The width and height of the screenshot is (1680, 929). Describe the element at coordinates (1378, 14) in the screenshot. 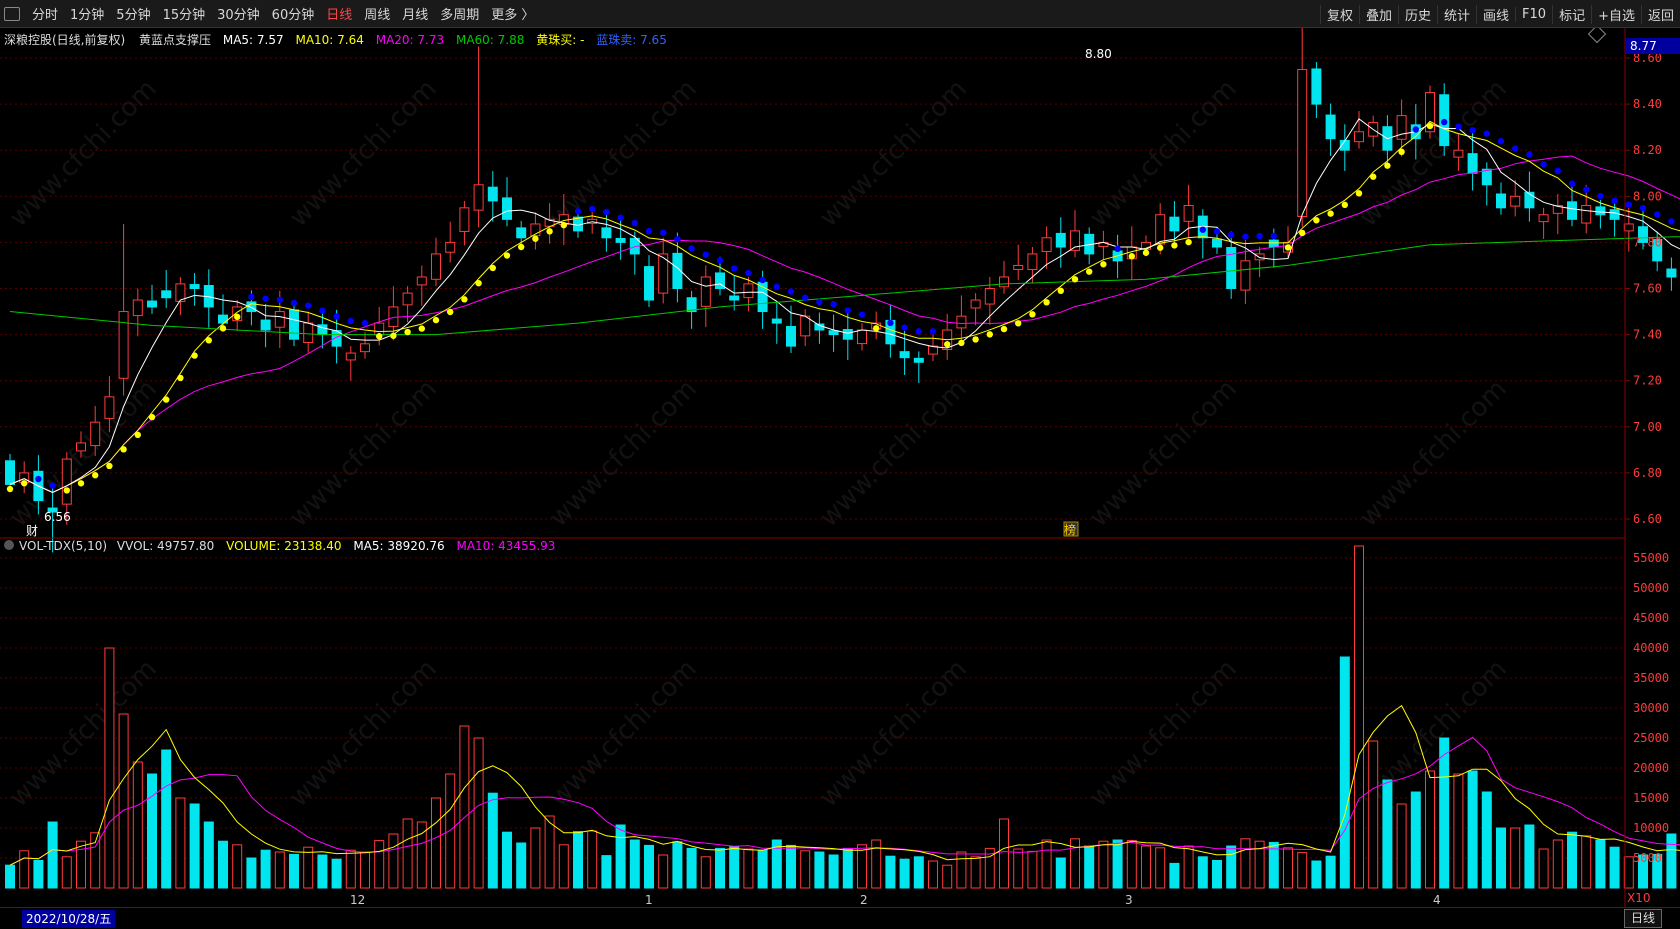

I see `tool-button-1: 叠加` at that location.